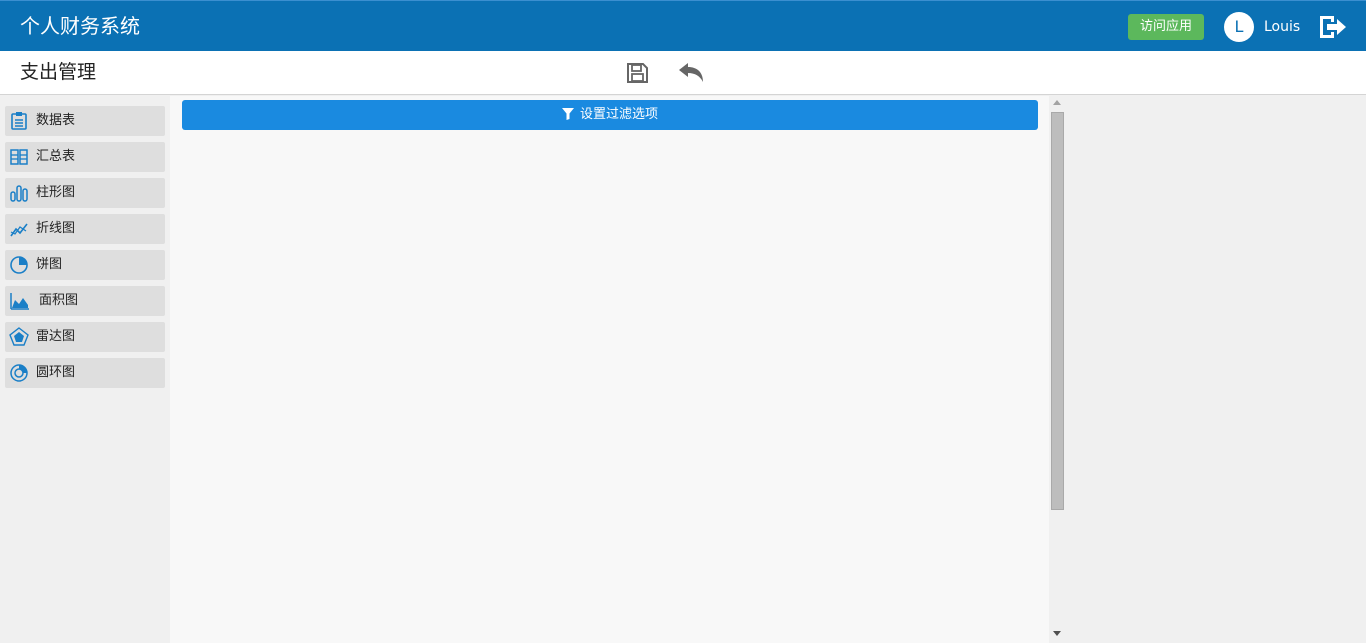 Image resolution: width=1366 pixels, height=643 pixels. Describe the element at coordinates (58, 72) in the screenshot. I see `page-title: 支出管理` at that location.